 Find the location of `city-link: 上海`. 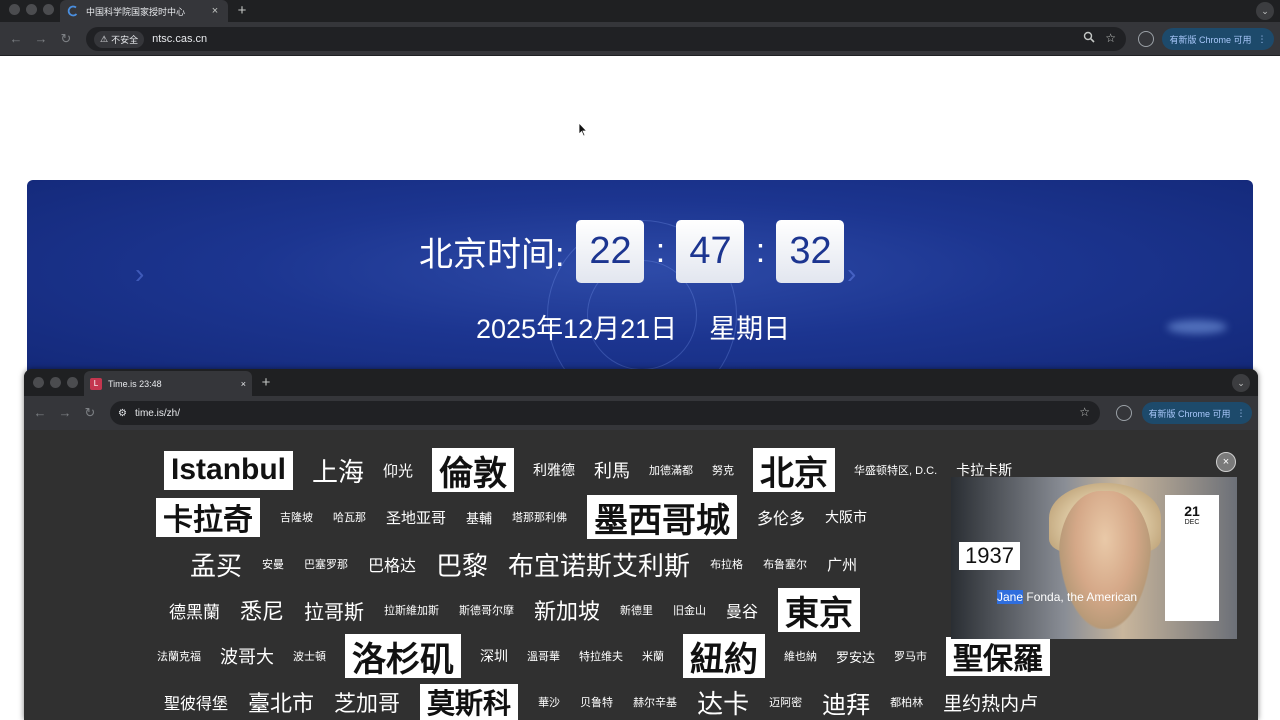

city-link: 上海 is located at coordinates (338, 470).